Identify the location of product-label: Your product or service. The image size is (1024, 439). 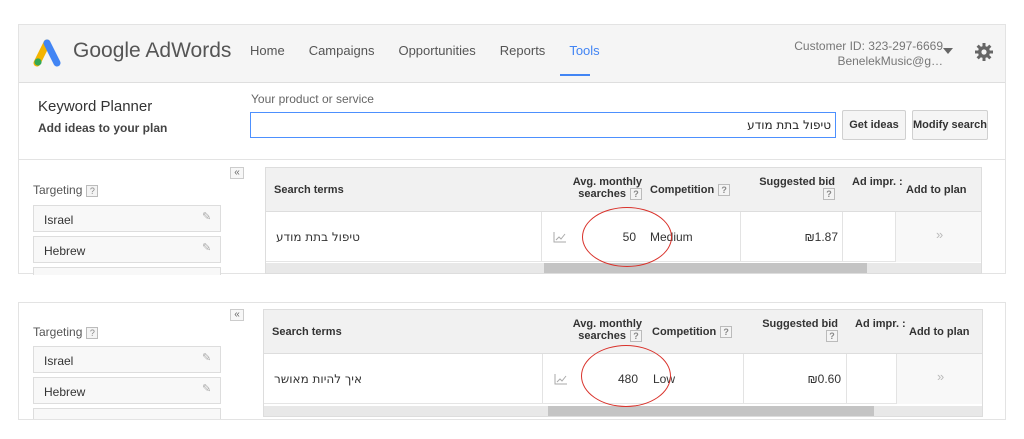
(312, 99).